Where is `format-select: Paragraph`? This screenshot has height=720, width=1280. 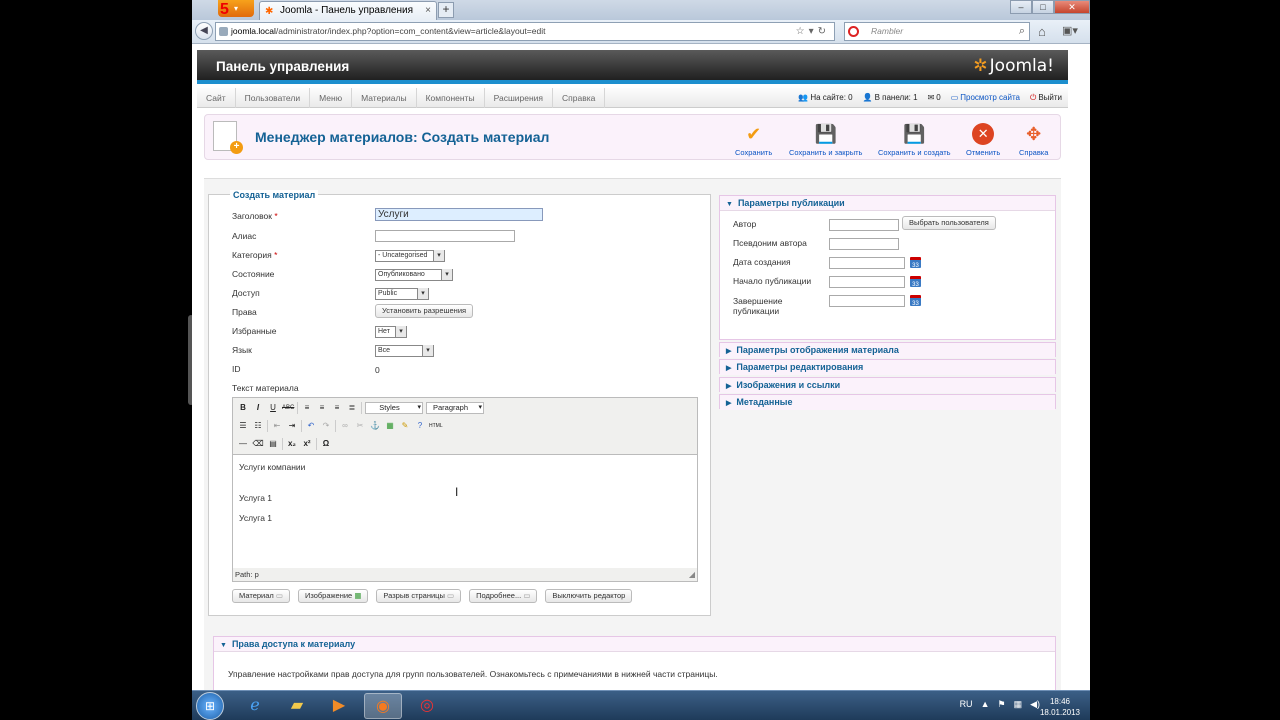 format-select: Paragraph is located at coordinates (455, 408).